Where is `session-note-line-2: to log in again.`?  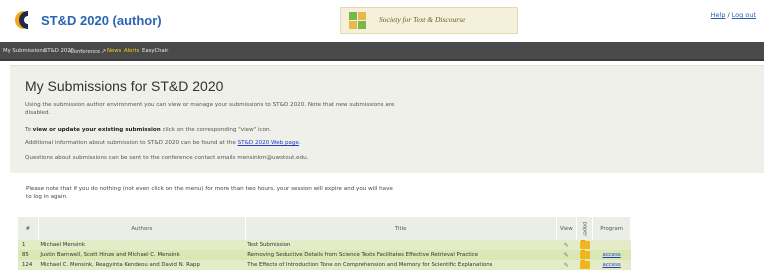 session-note-line-2: to log in again. is located at coordinates (47, 197).